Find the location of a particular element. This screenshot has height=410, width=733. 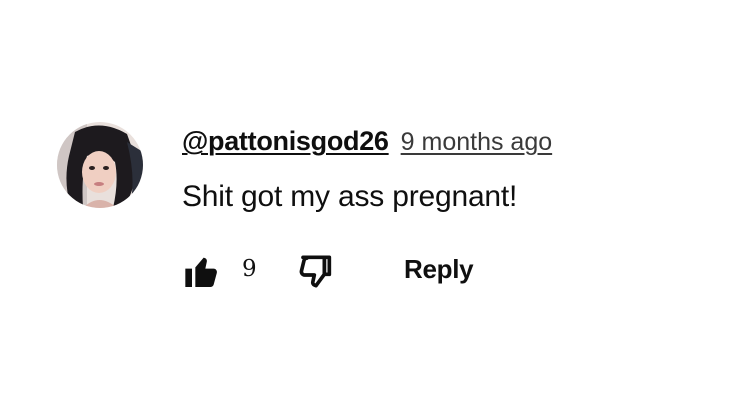

thumbs-down-icon is located at coordinates (315, 271).